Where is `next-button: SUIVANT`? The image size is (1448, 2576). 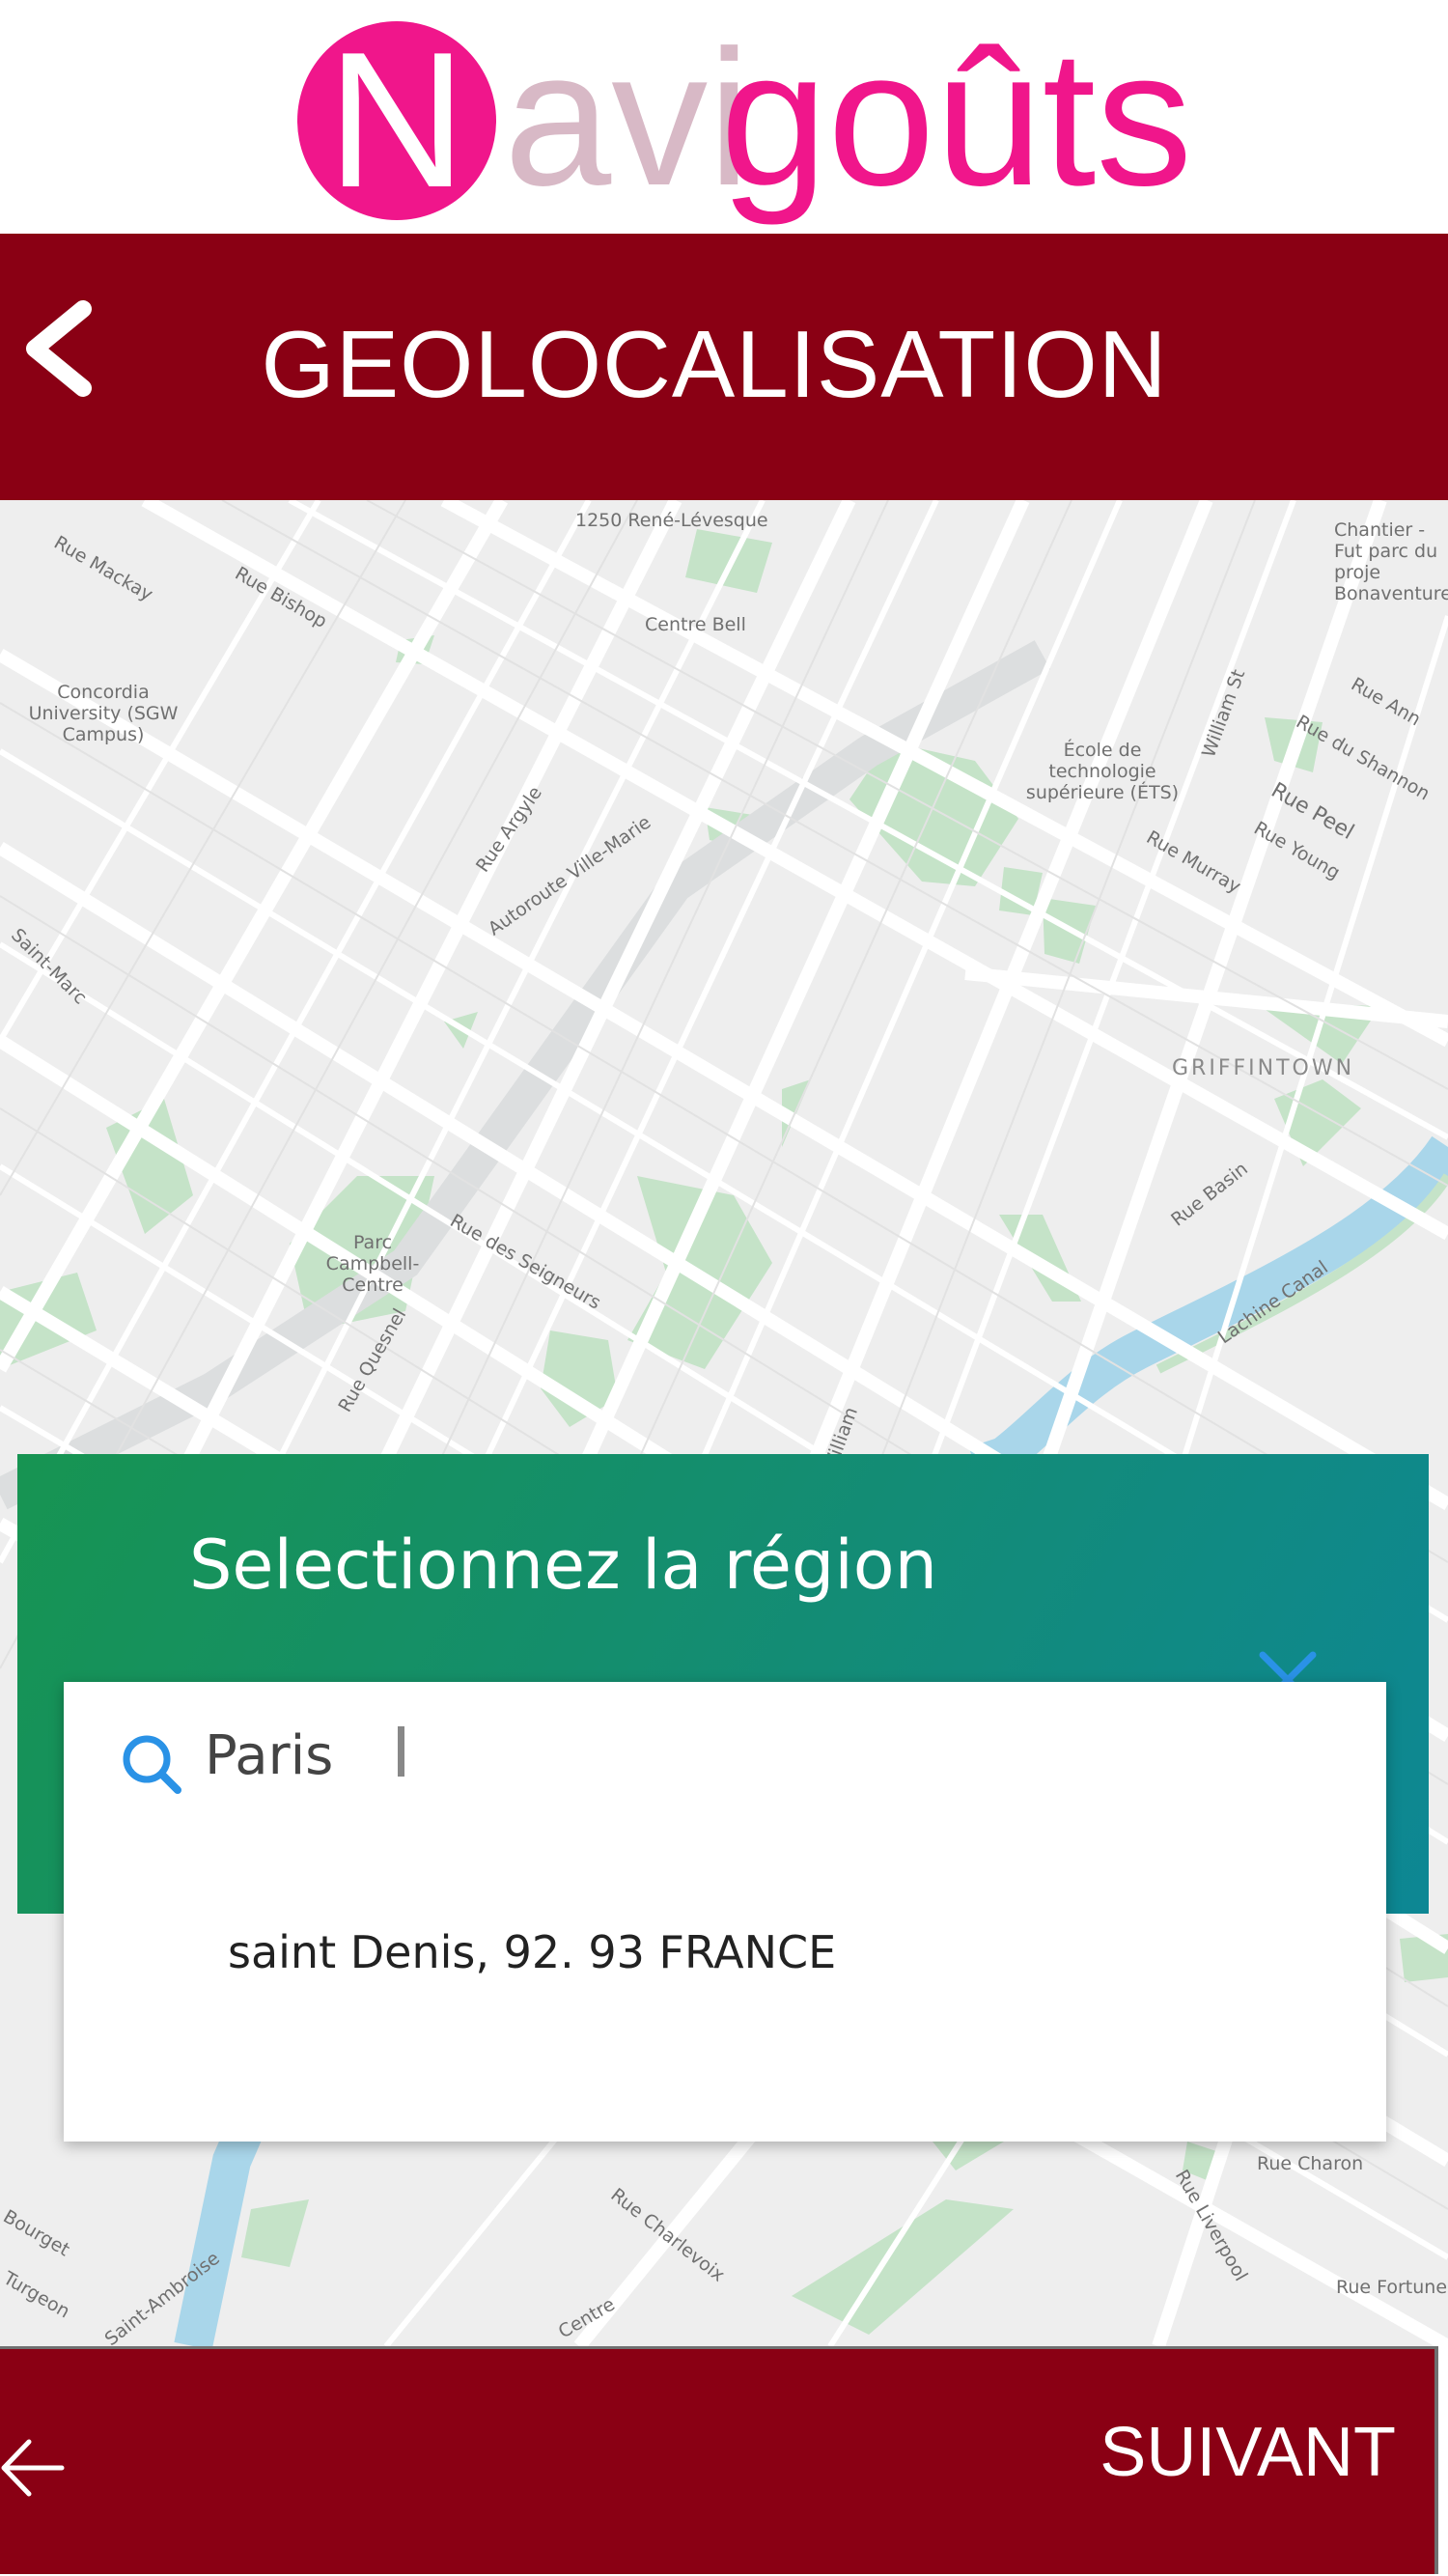
next-button: SUIVANT is located at coordinates (1248, 2452).